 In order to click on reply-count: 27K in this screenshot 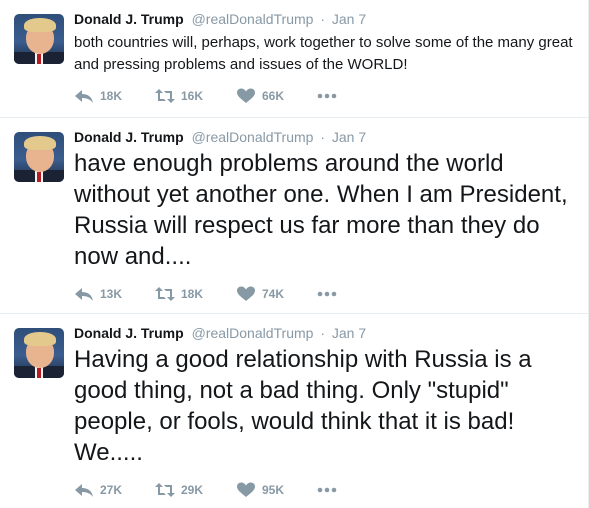, I will do `click(111, 490)`.